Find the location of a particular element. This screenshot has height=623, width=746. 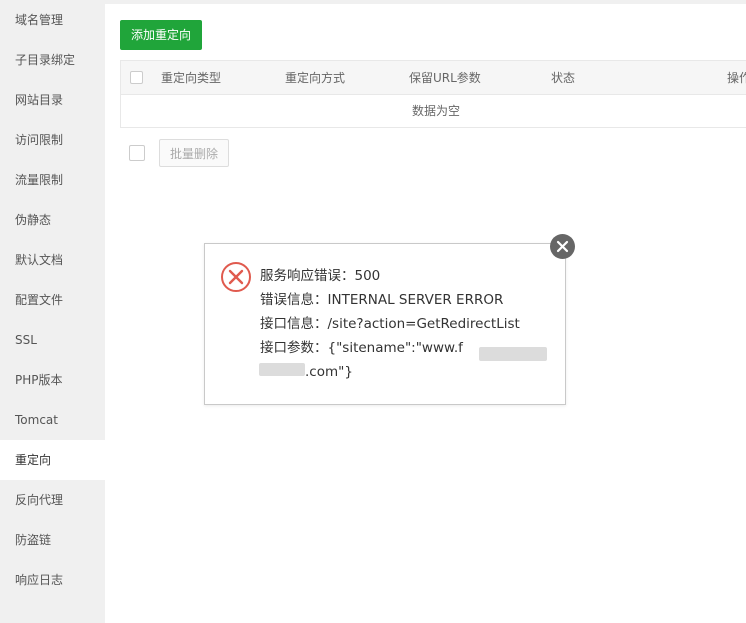

close-icon is located at coordinates (562, 246).